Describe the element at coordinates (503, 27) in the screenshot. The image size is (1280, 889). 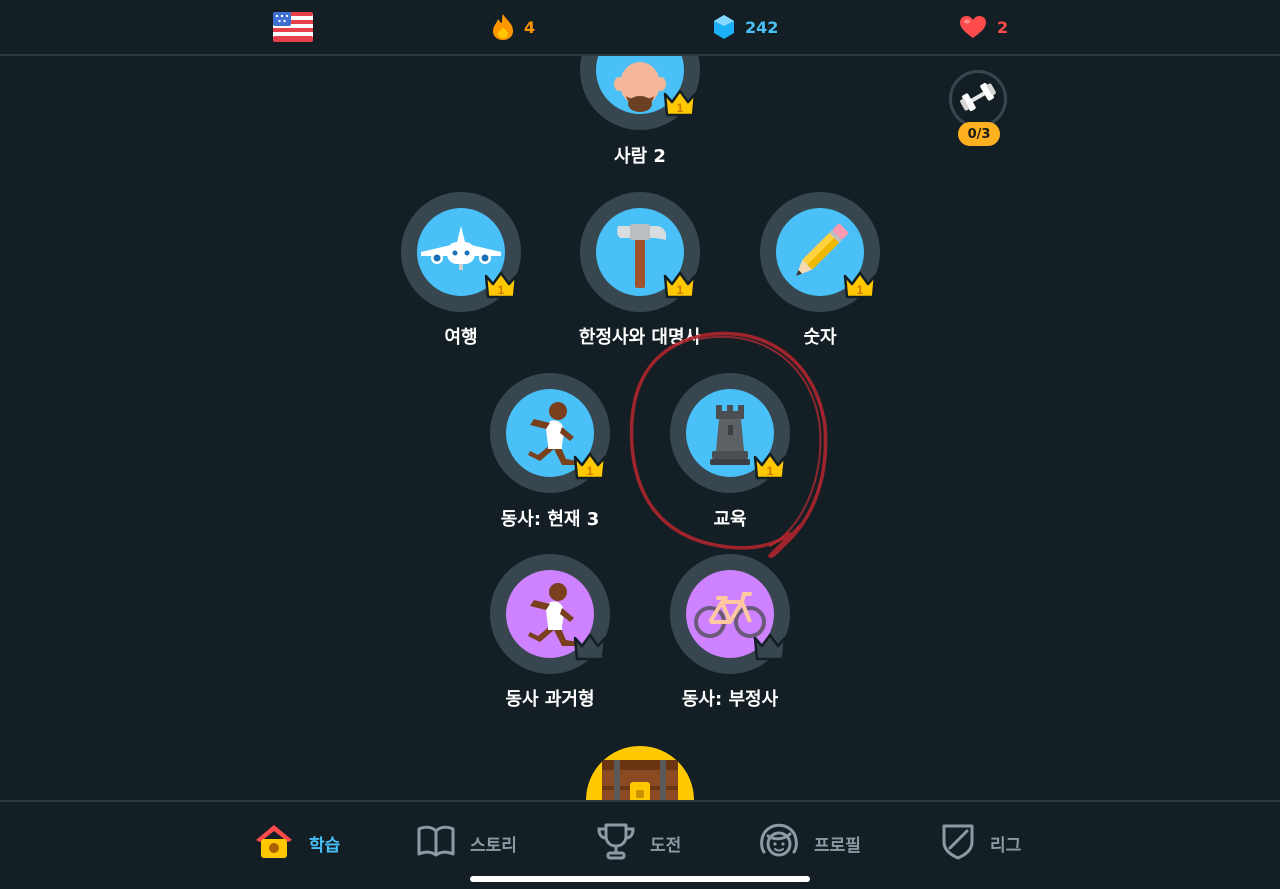
I see `fire-icon` at that location.